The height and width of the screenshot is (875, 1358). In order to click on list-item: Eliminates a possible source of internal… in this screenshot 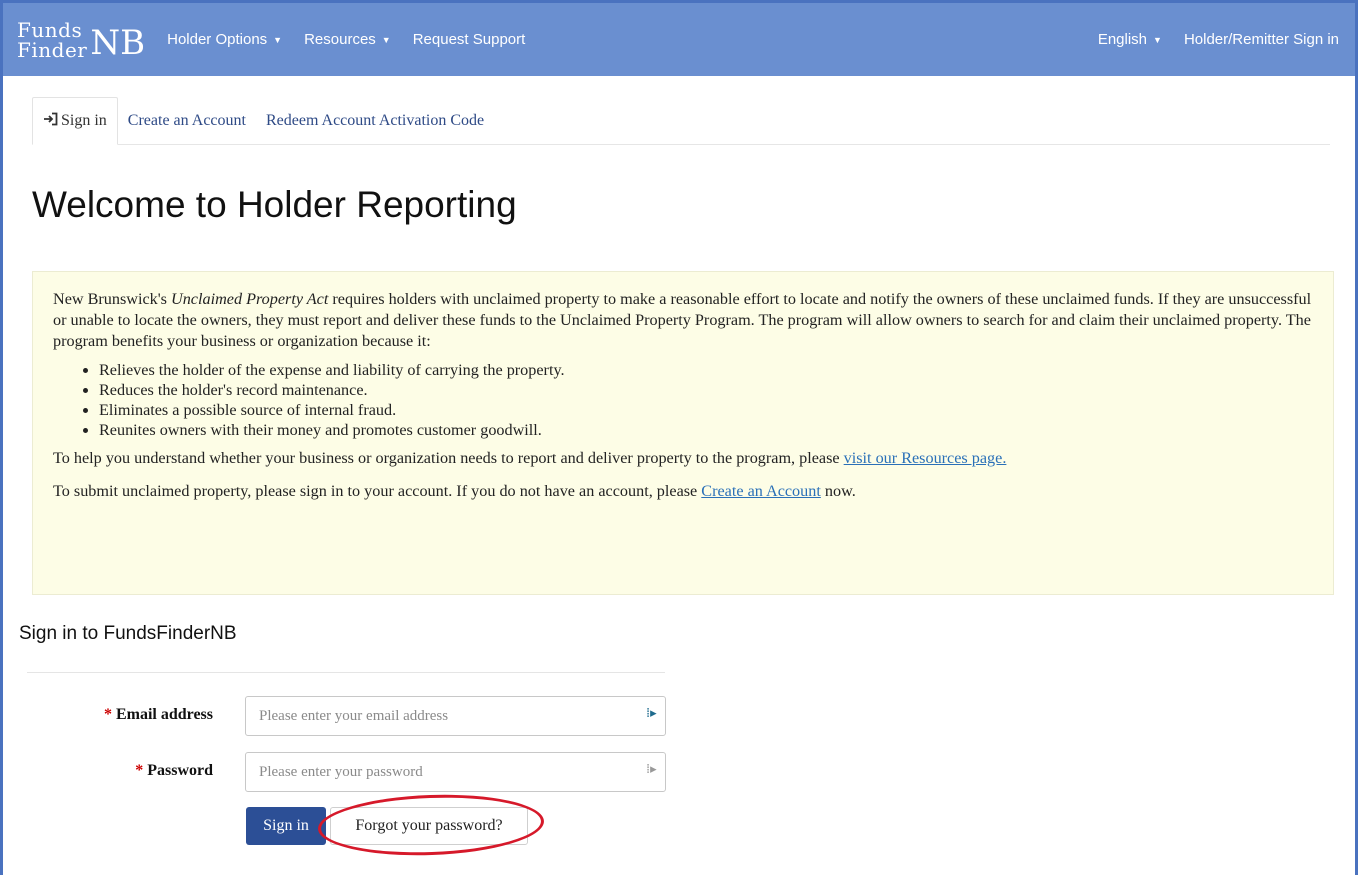, I will do `click(706, 410)`.